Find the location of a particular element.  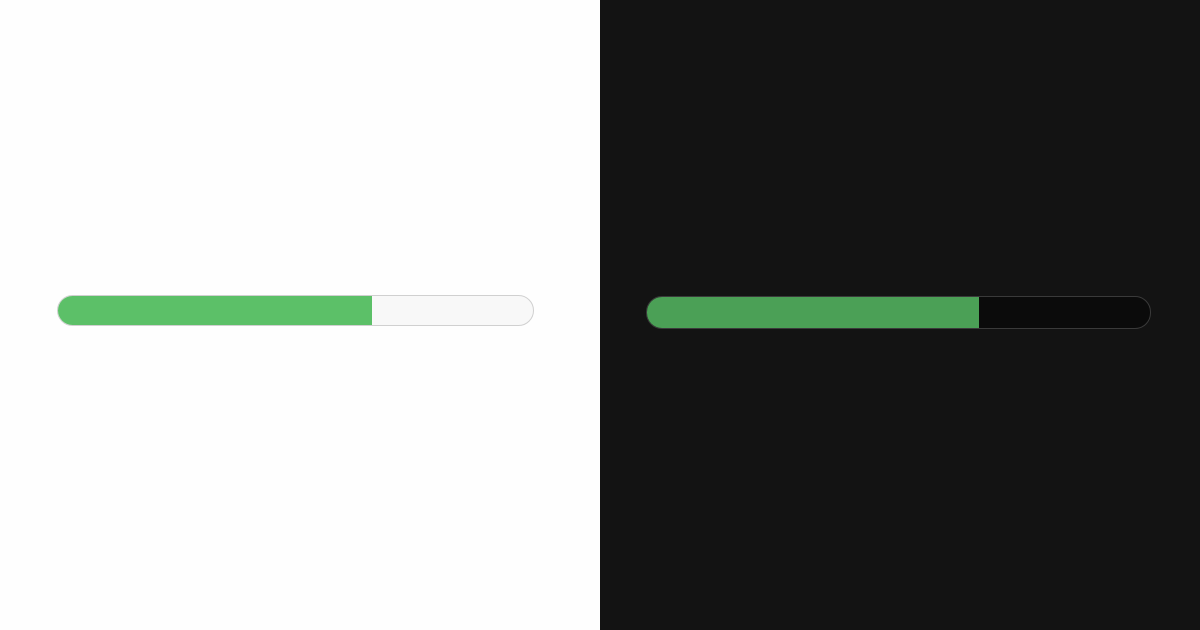

light-progress-fill is located at coordinates (215, 310).